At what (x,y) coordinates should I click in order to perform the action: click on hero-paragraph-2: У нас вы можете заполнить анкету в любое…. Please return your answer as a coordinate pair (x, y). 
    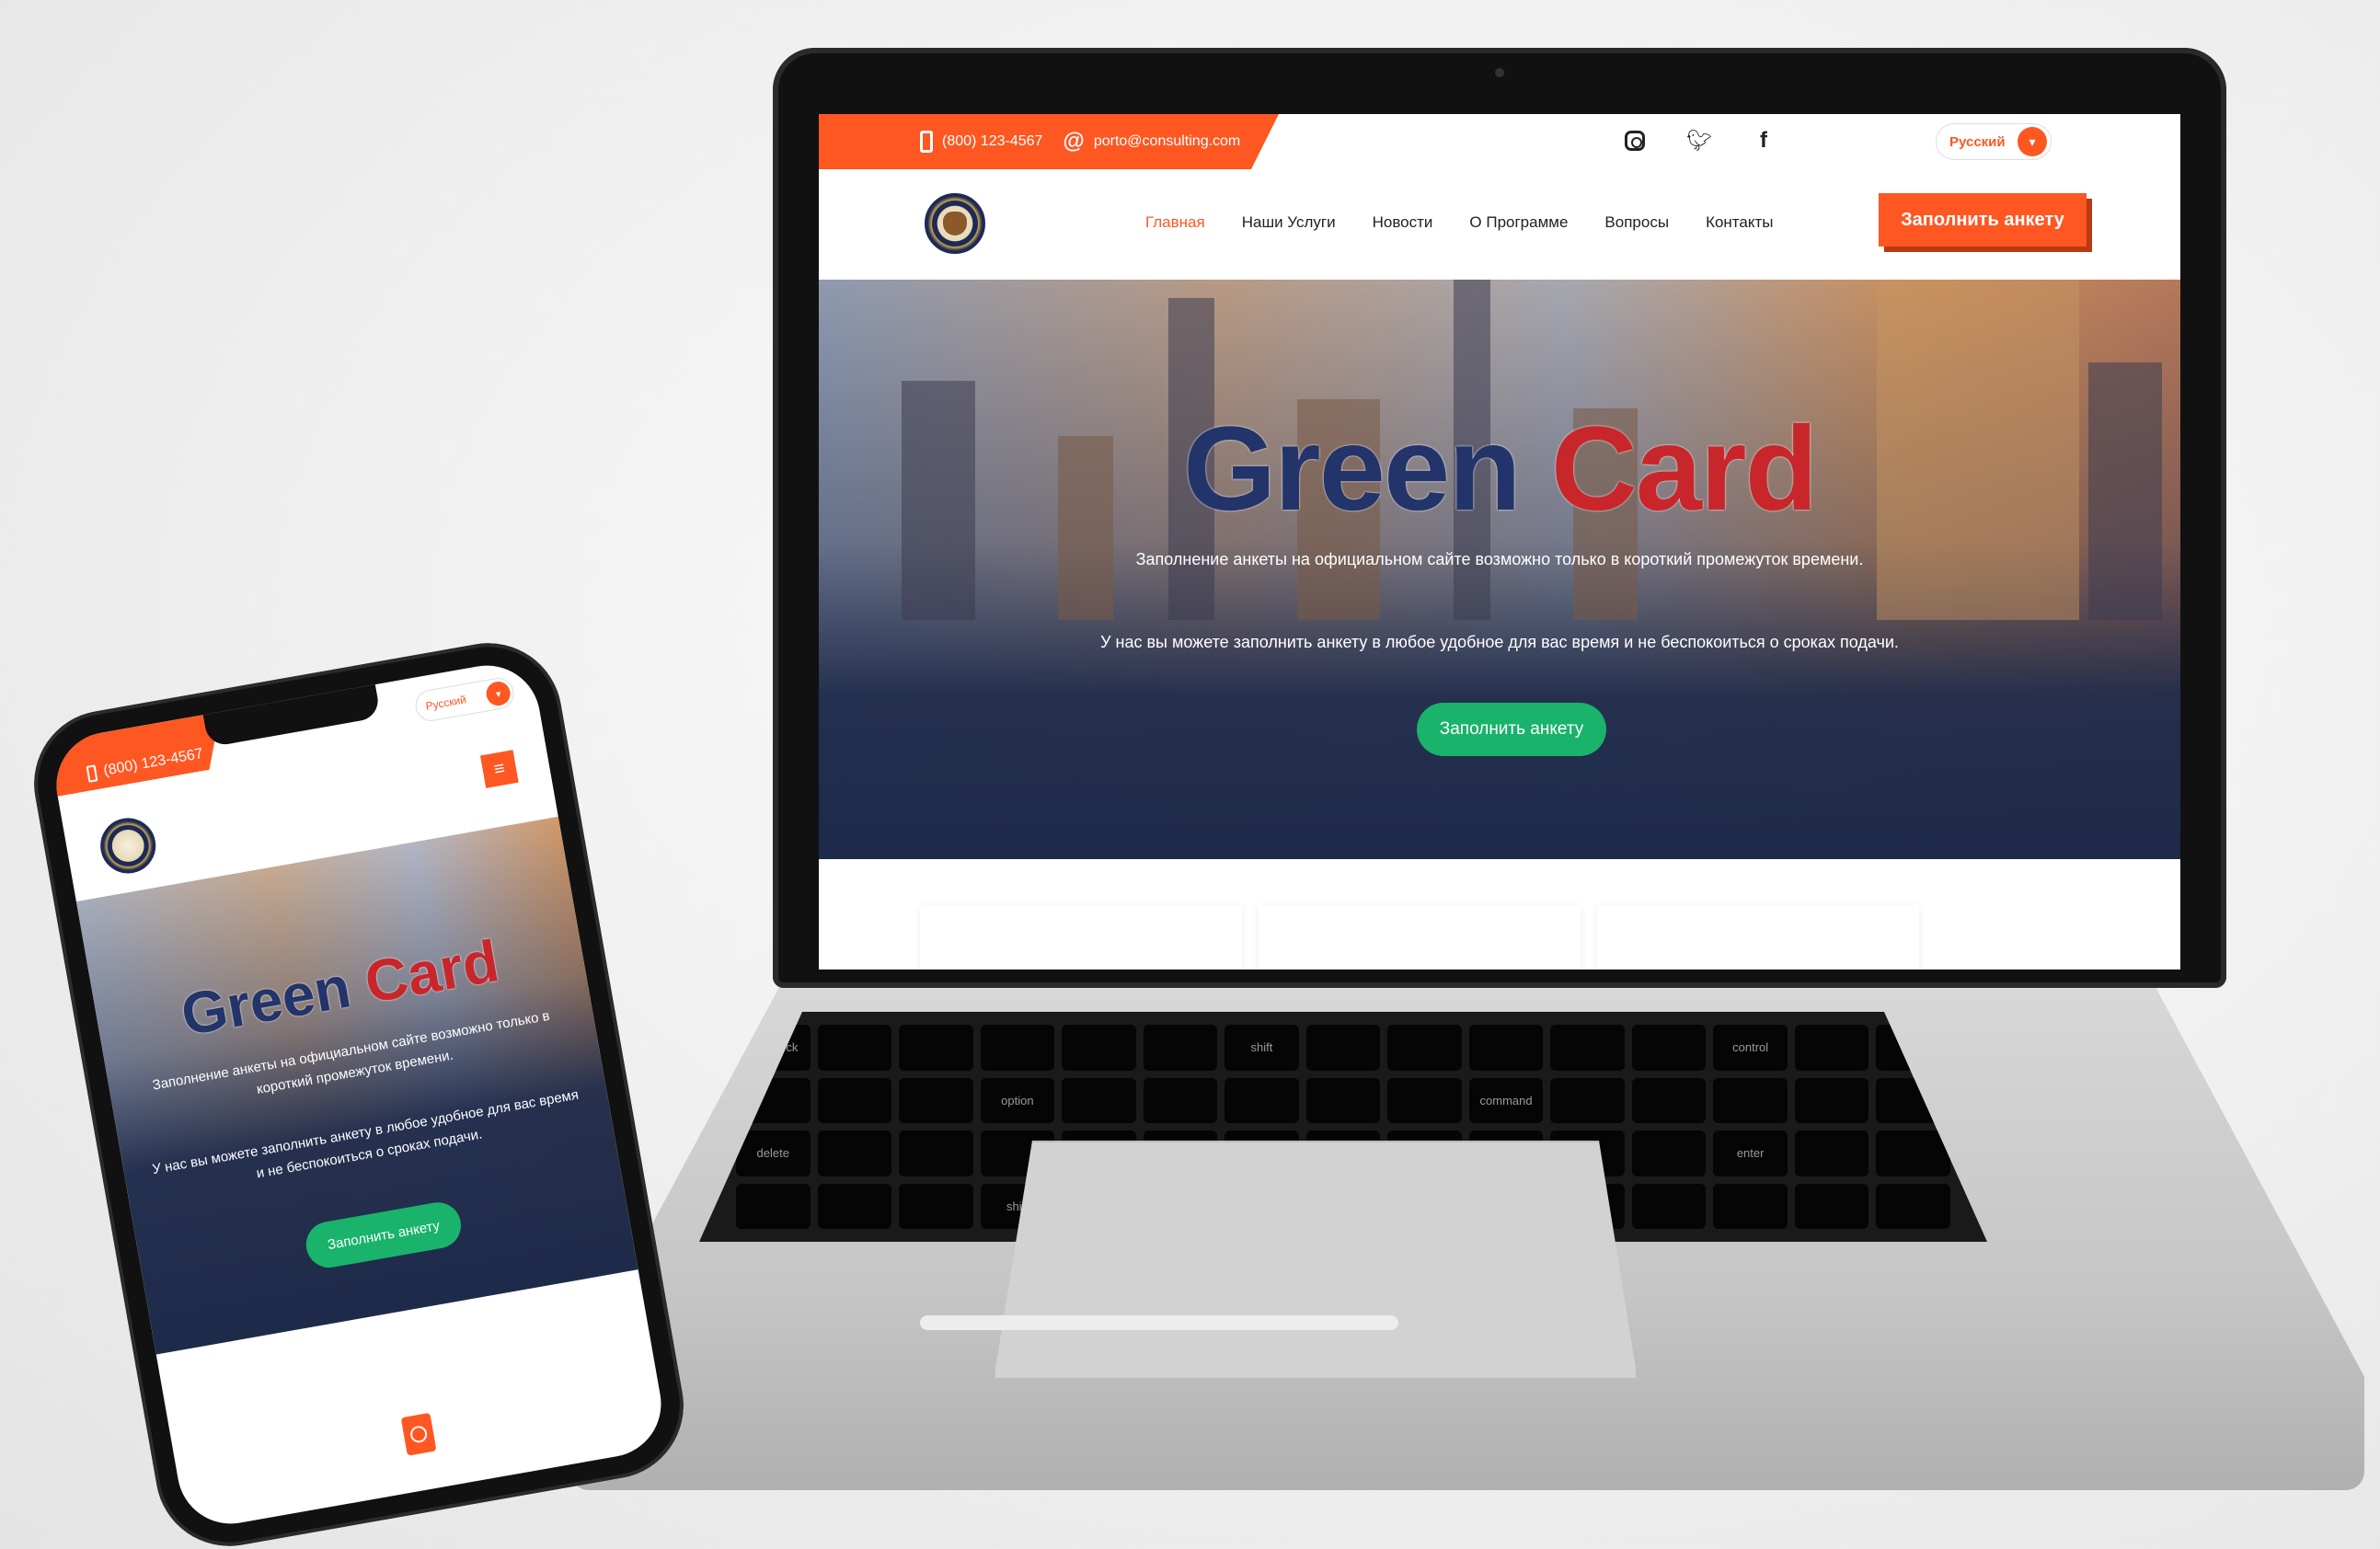
    Looking at the image, I should click on (1499, 642).